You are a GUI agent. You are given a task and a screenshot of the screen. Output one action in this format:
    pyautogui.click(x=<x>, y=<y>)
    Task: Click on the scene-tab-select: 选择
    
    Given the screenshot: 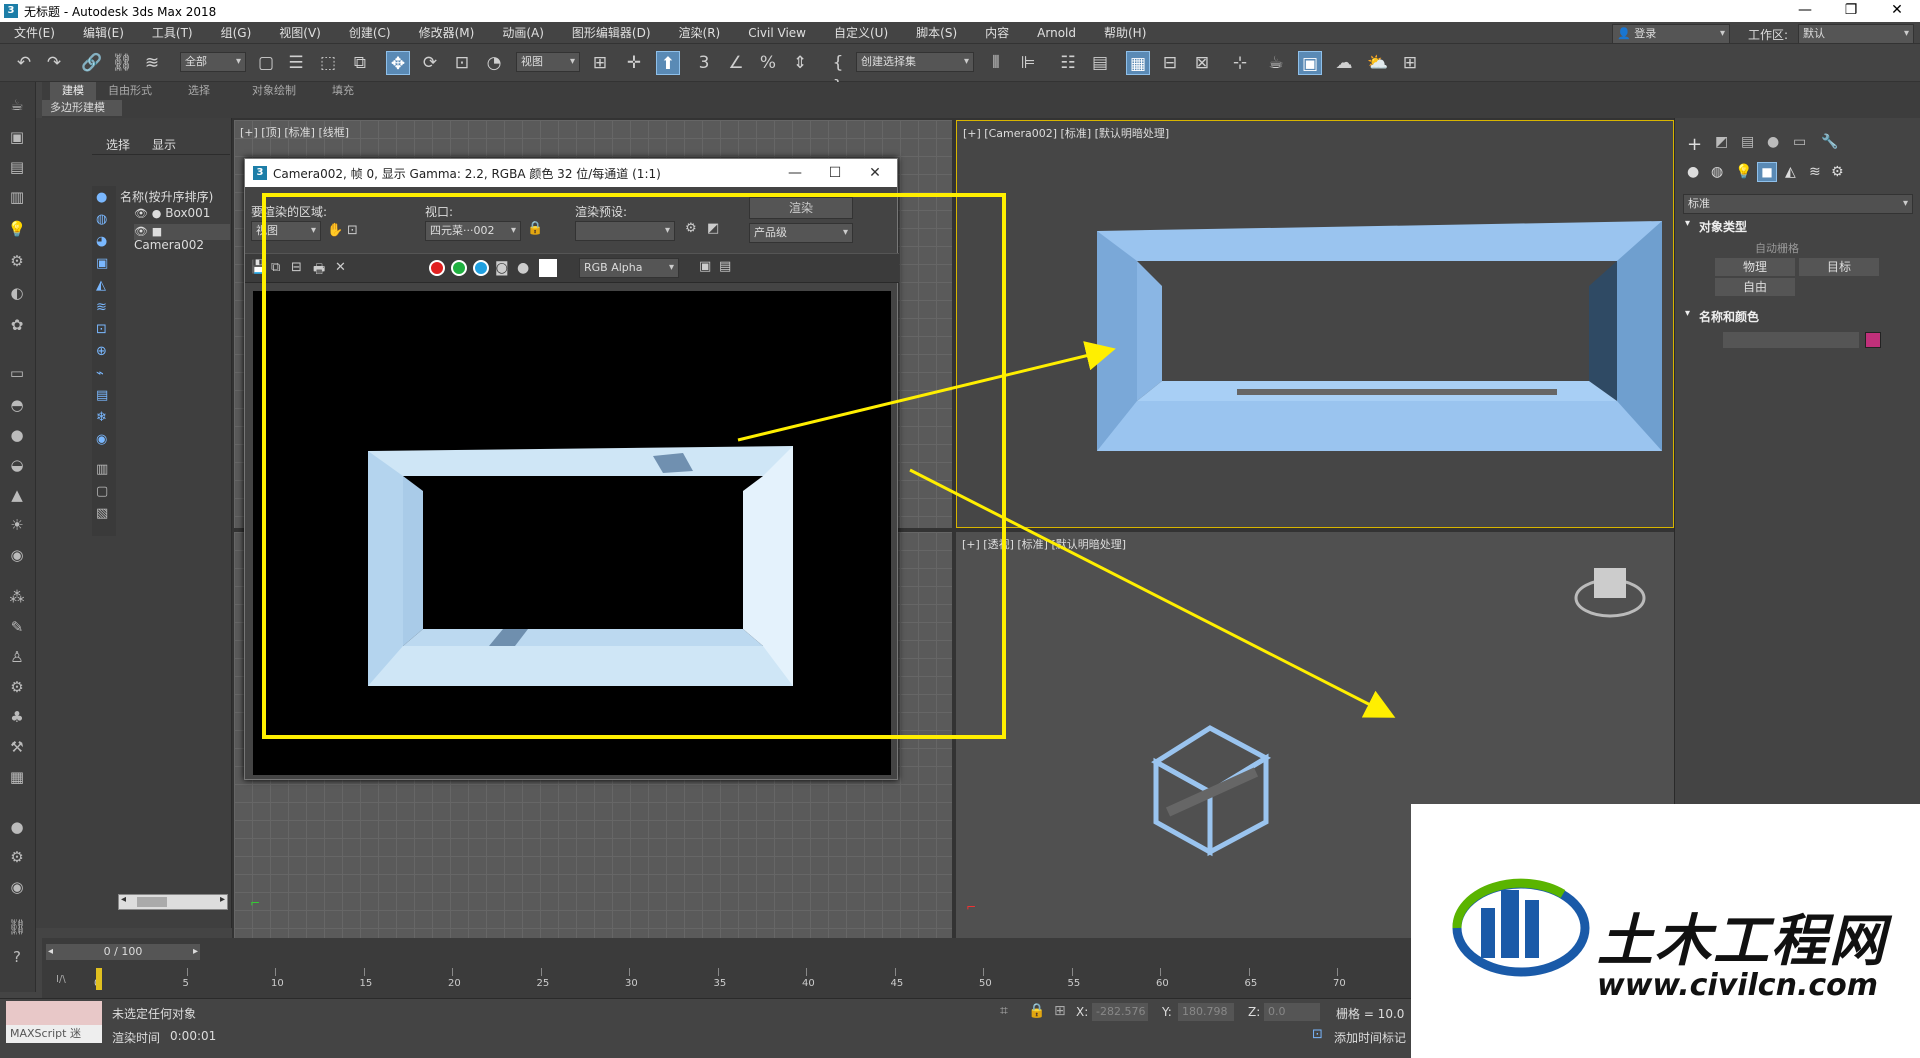 What is the action you would take?
    pyautogui.click(x=118, y=144)
    